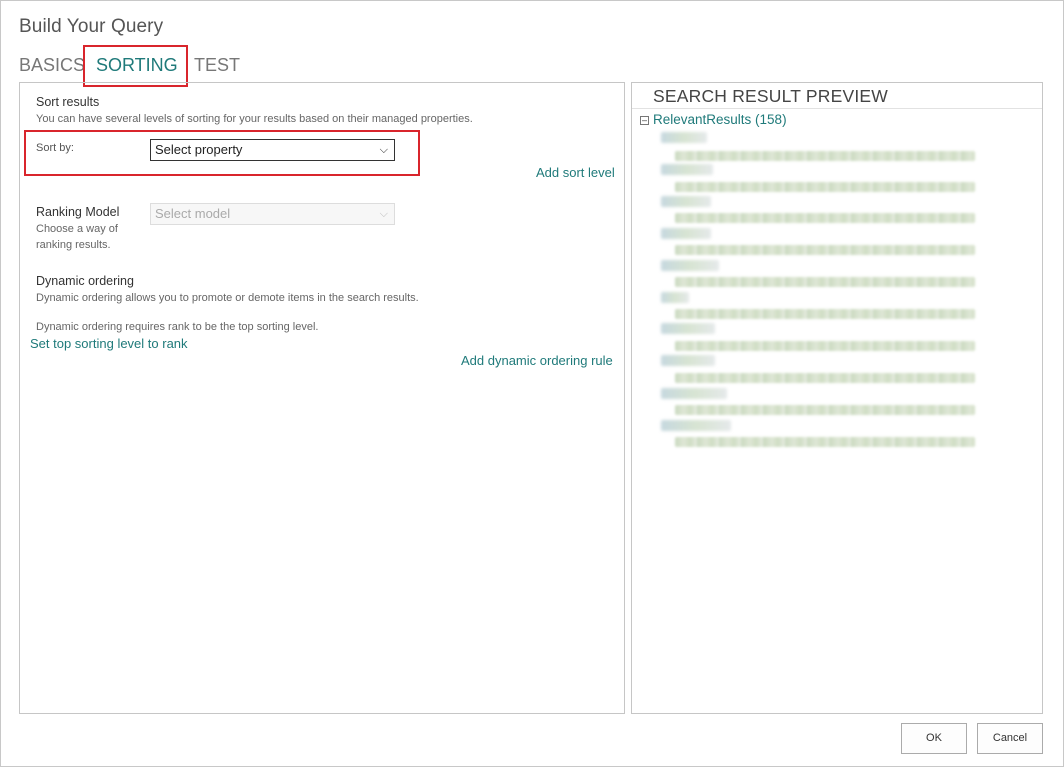  What do you see at coordinates (77, 229) in the screenshot?
I see `ranking-model-description-1: Choose a way of` at bounding box center [77, 229].